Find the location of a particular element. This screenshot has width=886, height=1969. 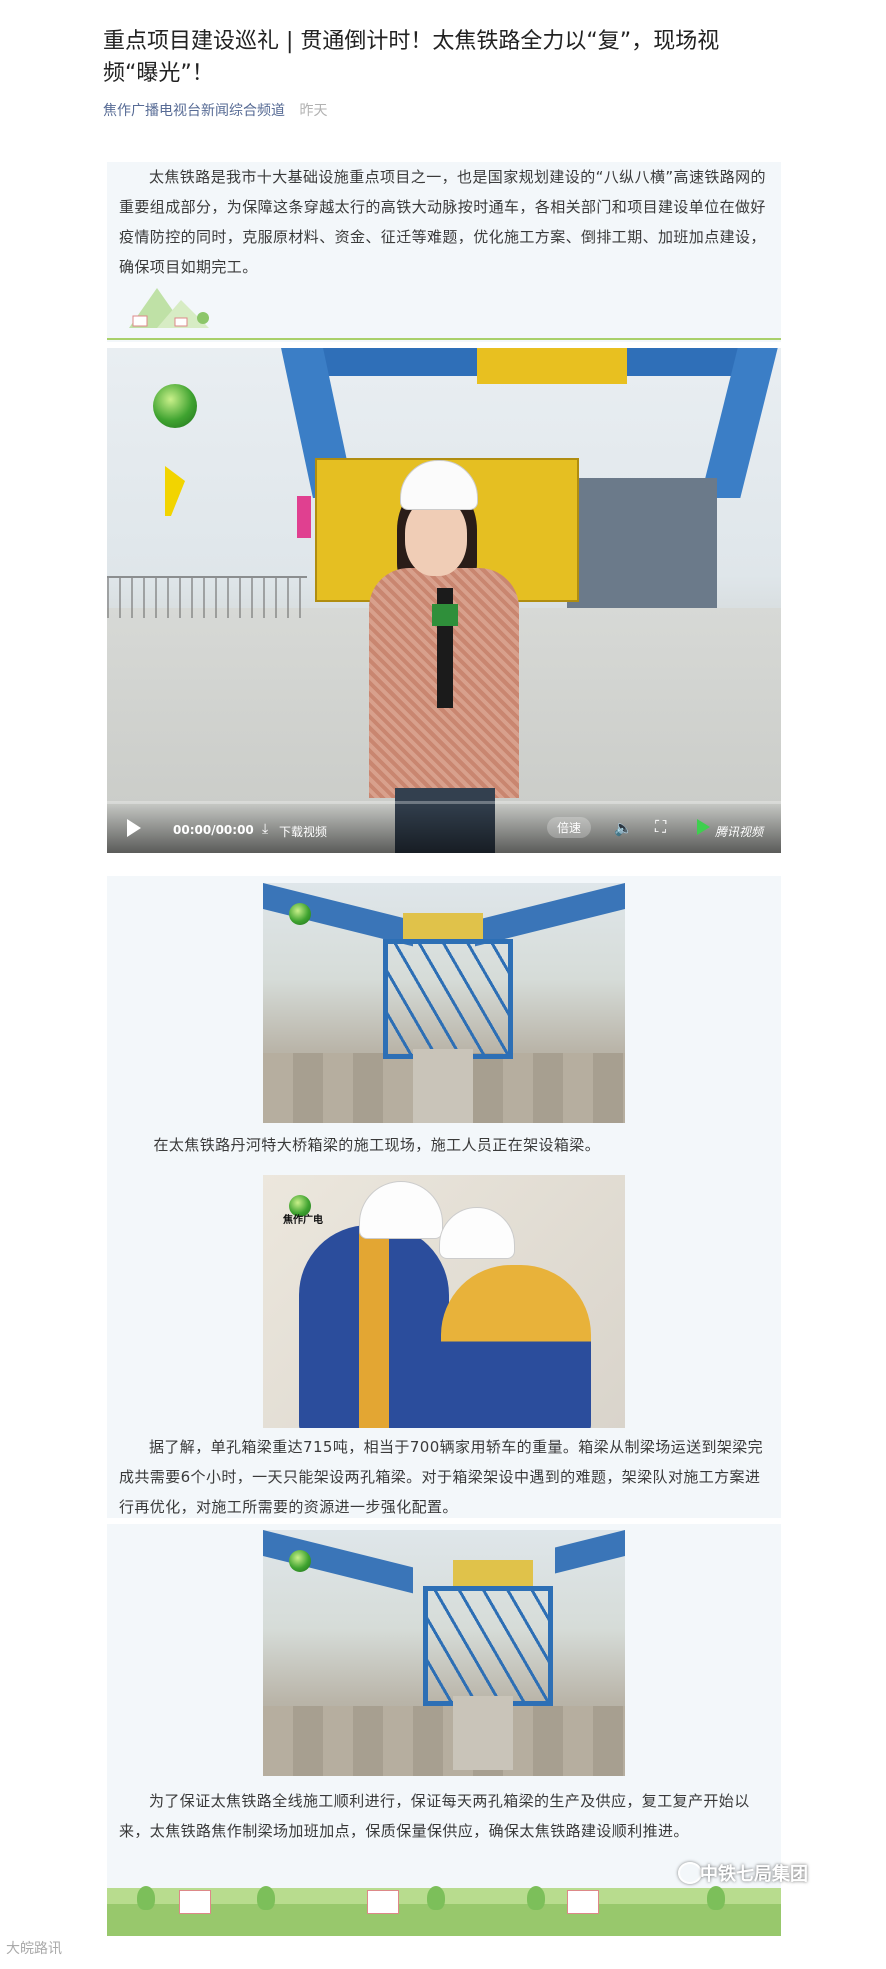

article-title: 重点项目建设巡礼 | 贯通倒计时！太焦铁路全力以“复”，现场视频“曝光”！ is located at coordinates (411, 57).